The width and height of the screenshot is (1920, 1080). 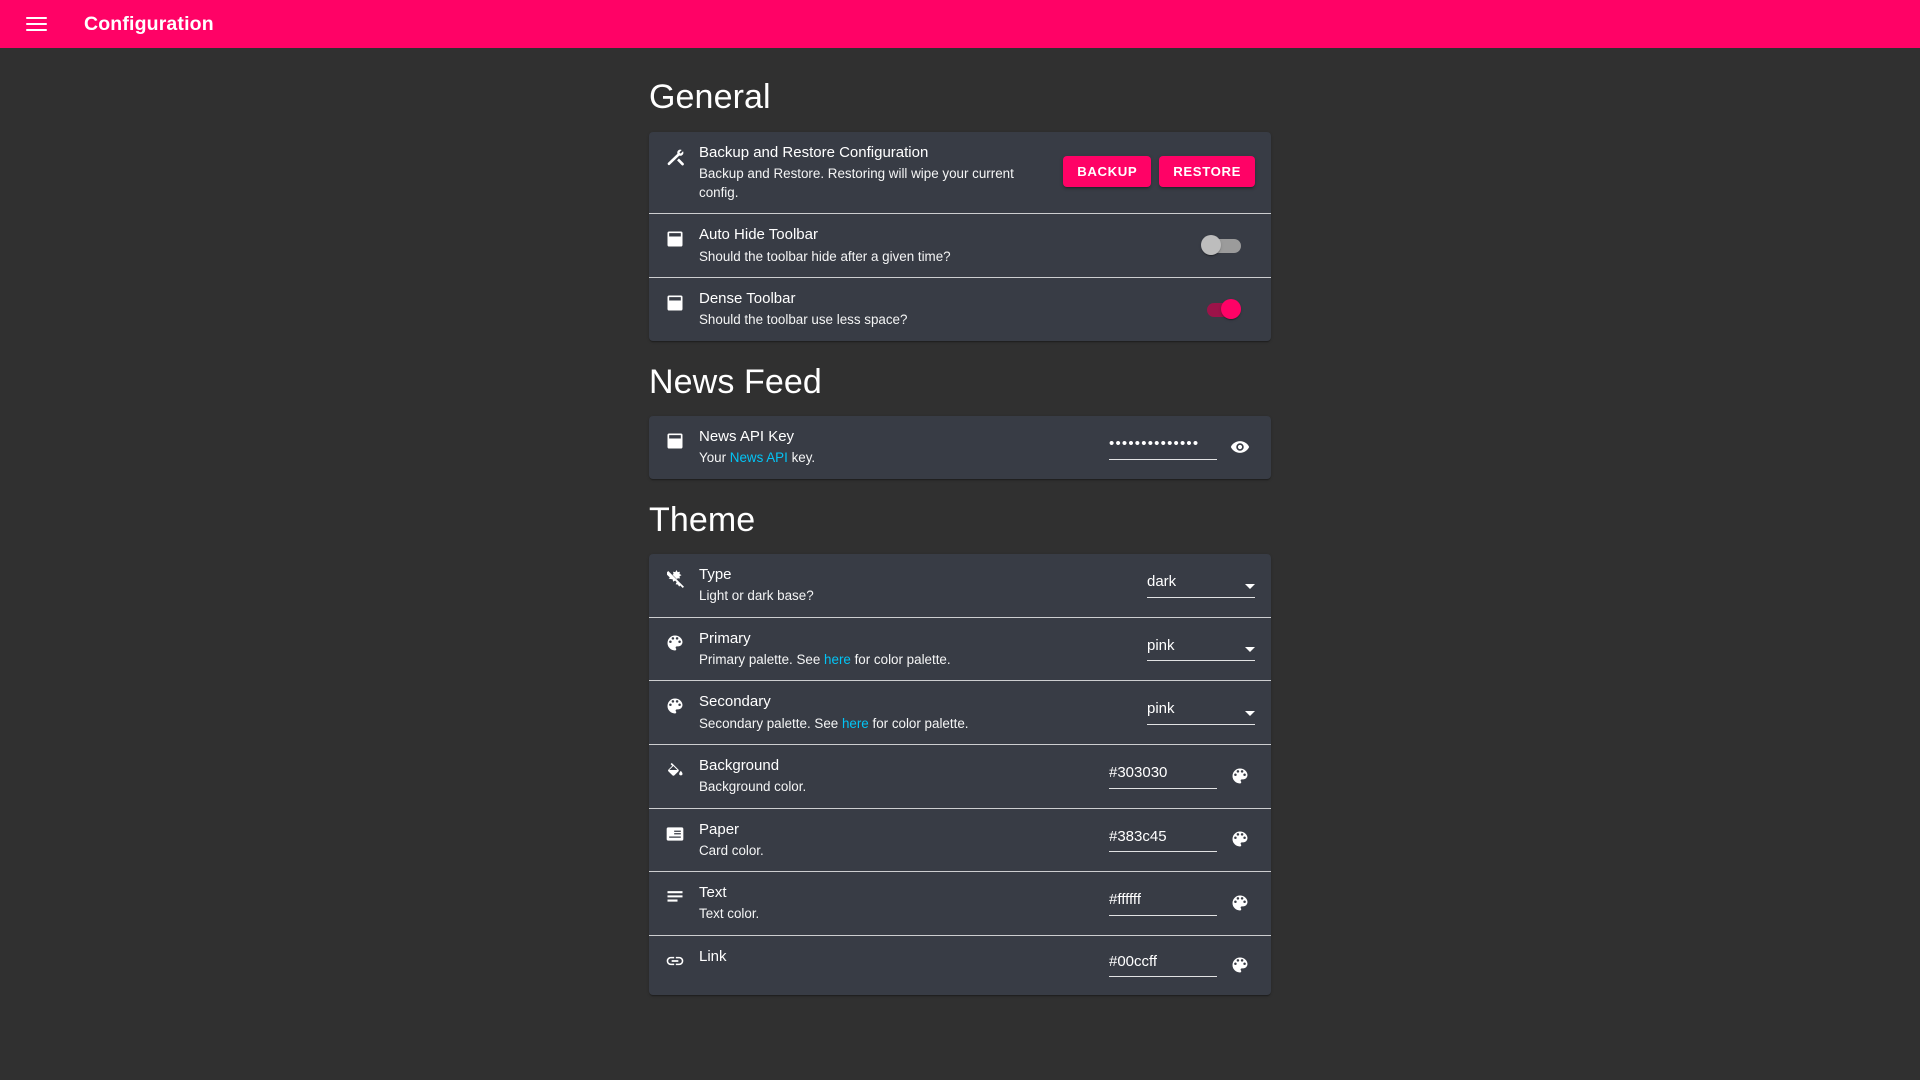 I want to click on background-color-input: #303030, so click(x=1163, y=776).